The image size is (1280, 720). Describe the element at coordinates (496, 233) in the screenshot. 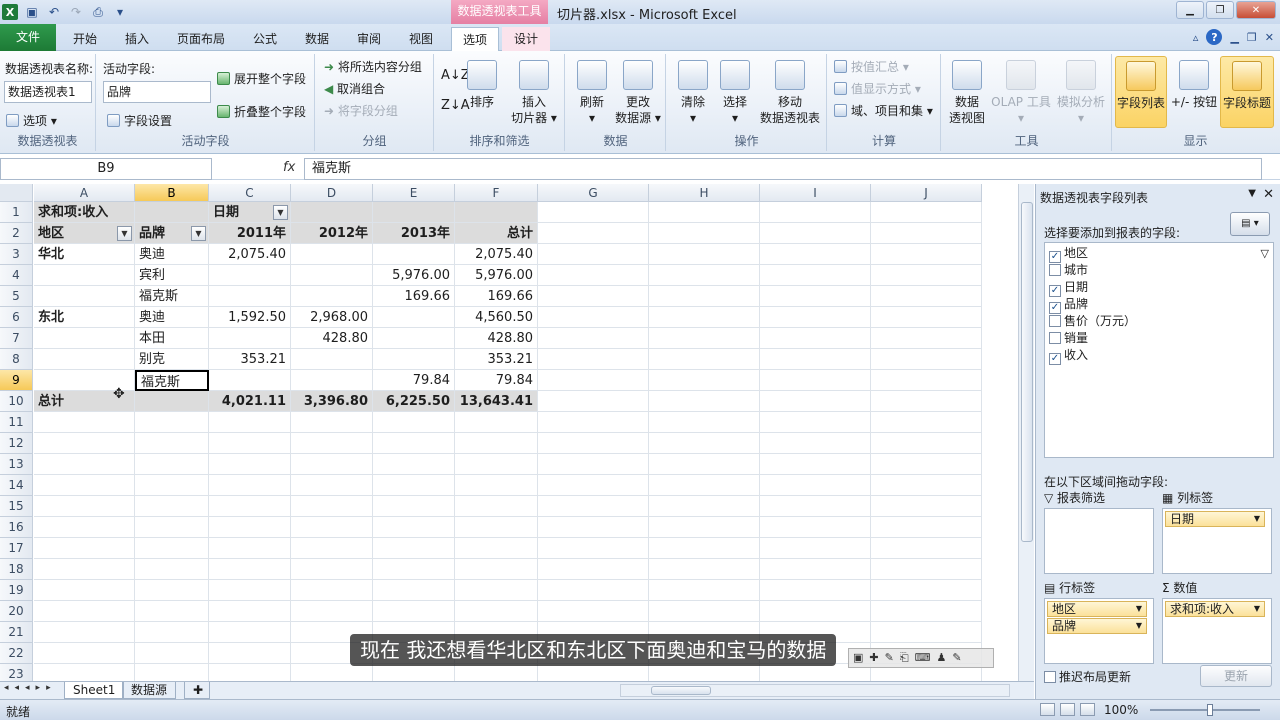

I see `grid-cell: 总计` at that location.